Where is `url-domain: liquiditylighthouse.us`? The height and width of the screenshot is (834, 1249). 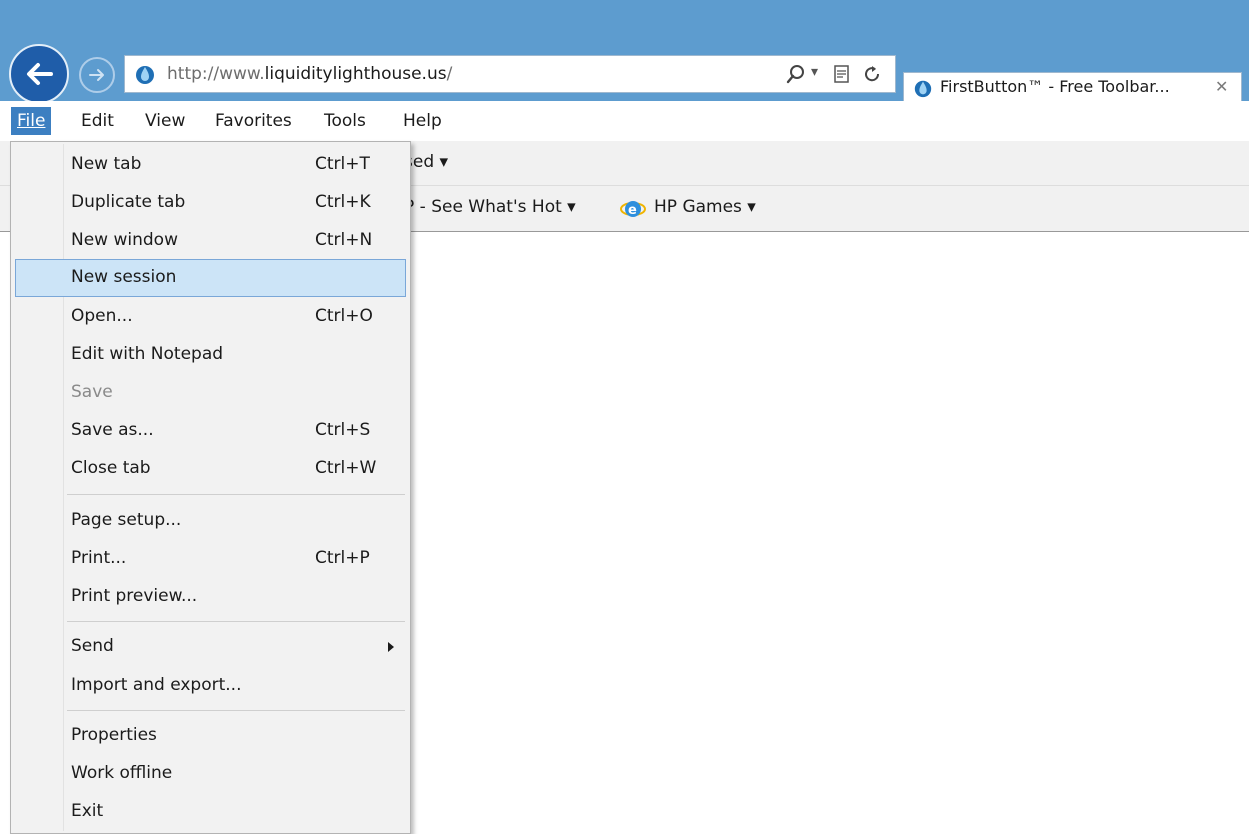
url-domain: liquiditylighthouse.us is located at coordinates (355, 74).